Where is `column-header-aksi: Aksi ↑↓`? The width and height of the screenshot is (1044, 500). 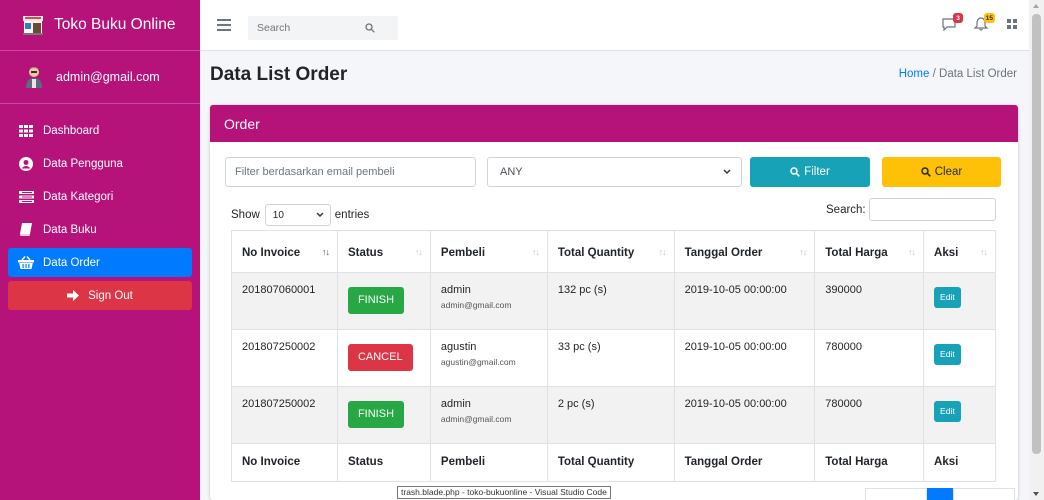
column-header-aksi: Aksi ↑↓ is located at coordinates (959, 251).